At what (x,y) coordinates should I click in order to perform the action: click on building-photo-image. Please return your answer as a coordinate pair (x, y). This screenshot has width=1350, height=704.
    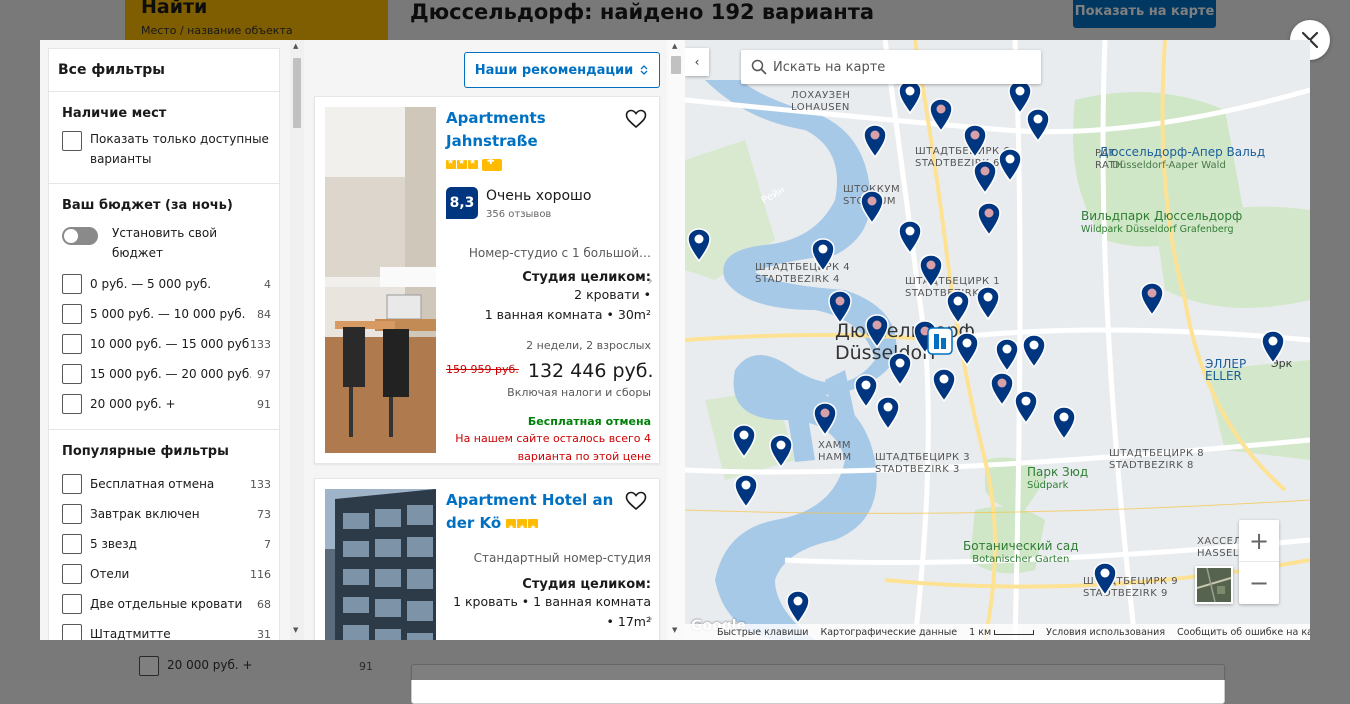
    Looking at the image, I should click on (380, 564).